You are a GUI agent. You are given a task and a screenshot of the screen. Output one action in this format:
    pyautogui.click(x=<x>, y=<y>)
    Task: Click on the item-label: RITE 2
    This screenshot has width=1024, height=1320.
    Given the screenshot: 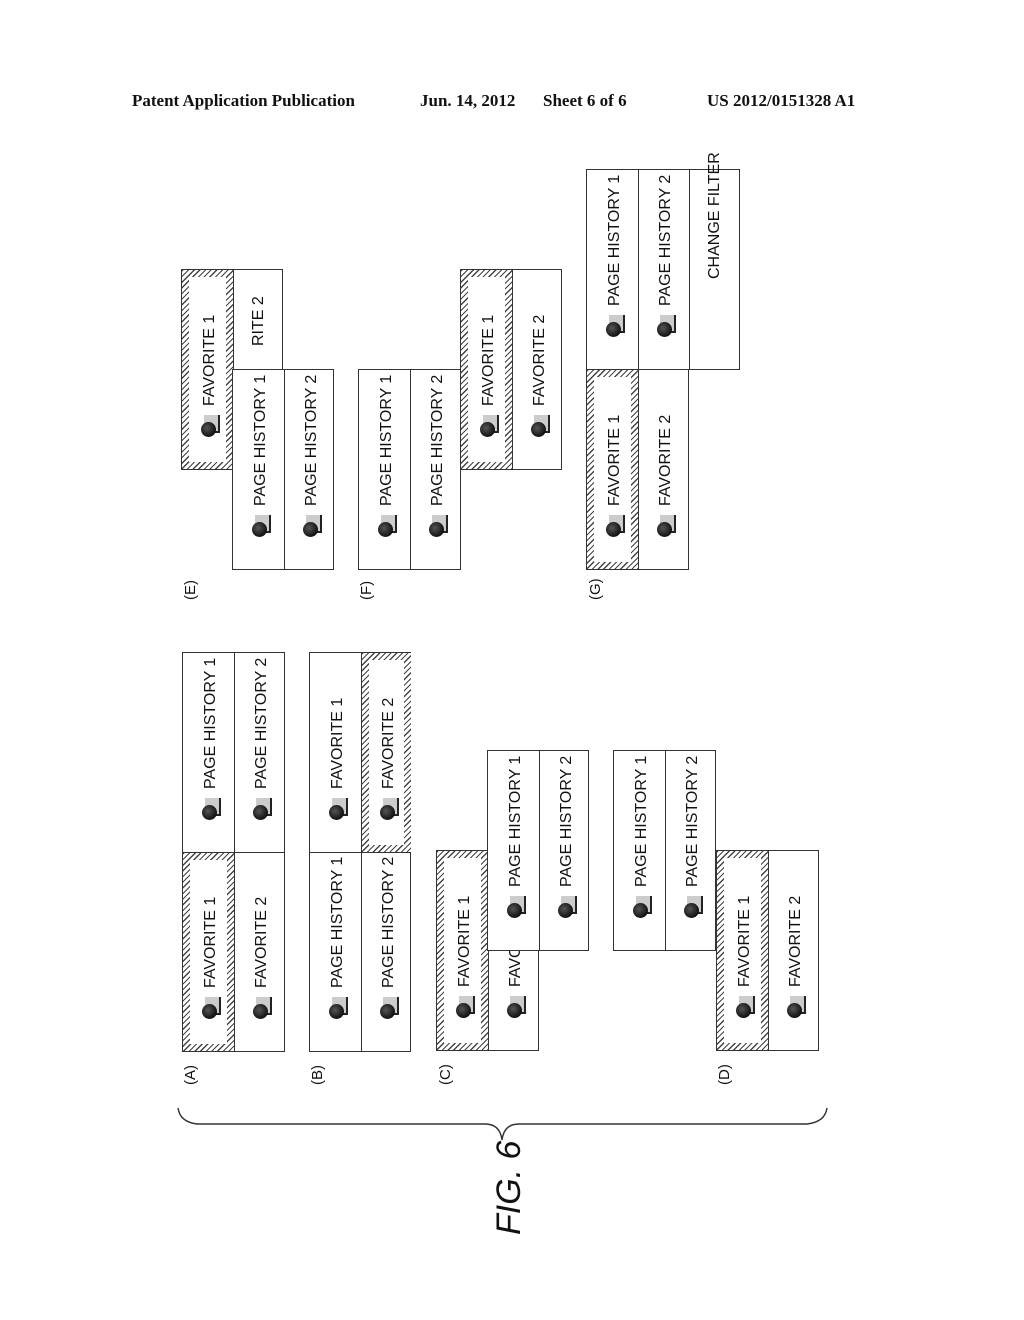 What is the action you would take?
    pyautogui.click(x=258, y=321)
    